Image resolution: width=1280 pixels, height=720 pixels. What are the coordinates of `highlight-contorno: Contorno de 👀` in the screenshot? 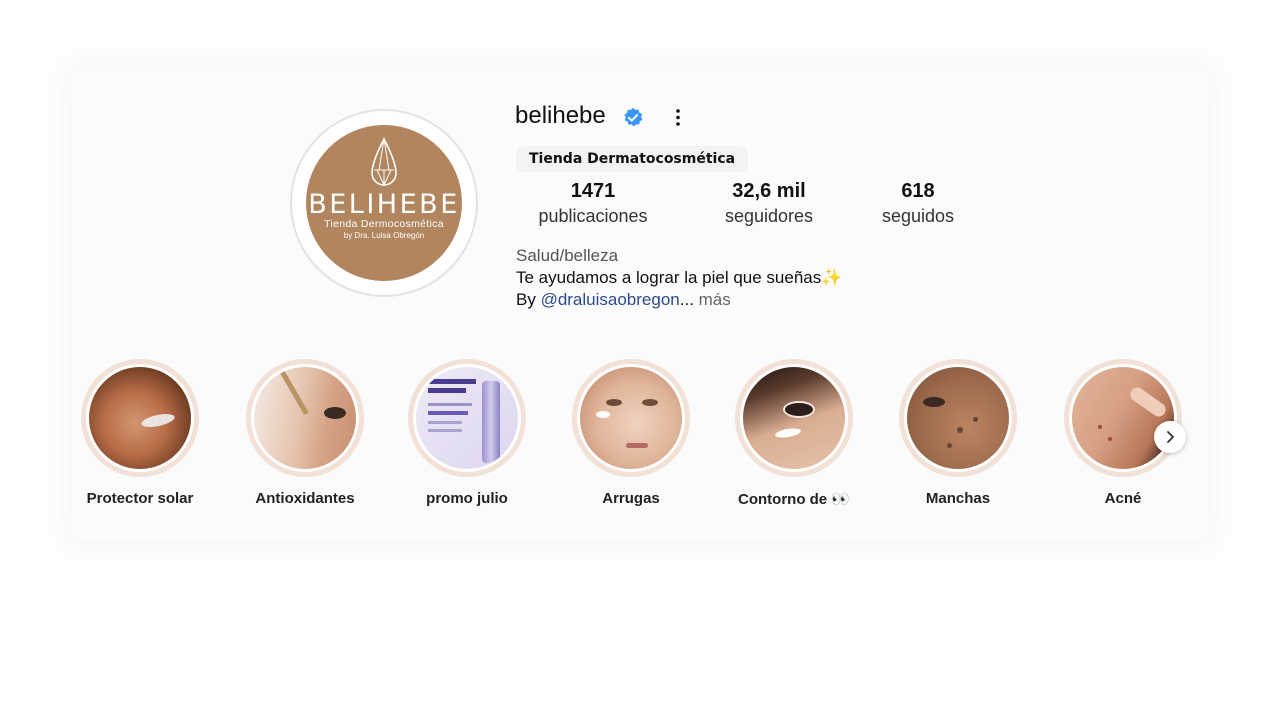 It's located at (794, 433).